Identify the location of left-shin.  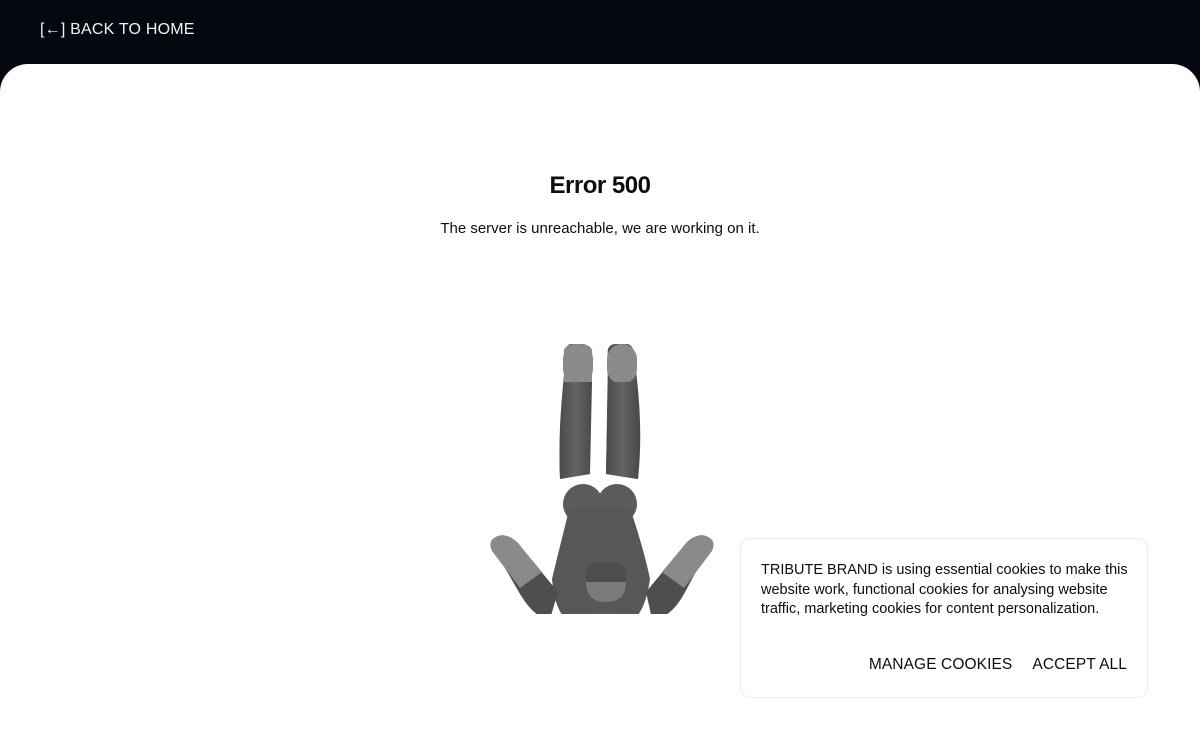
(575, 430).